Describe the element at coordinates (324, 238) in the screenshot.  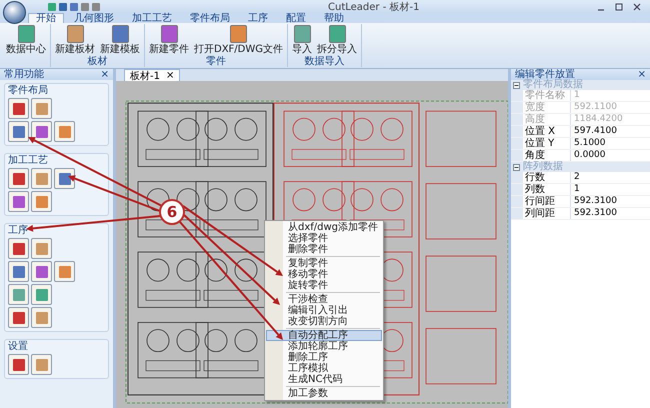
I see `menu-item: 选择零件` at that location.